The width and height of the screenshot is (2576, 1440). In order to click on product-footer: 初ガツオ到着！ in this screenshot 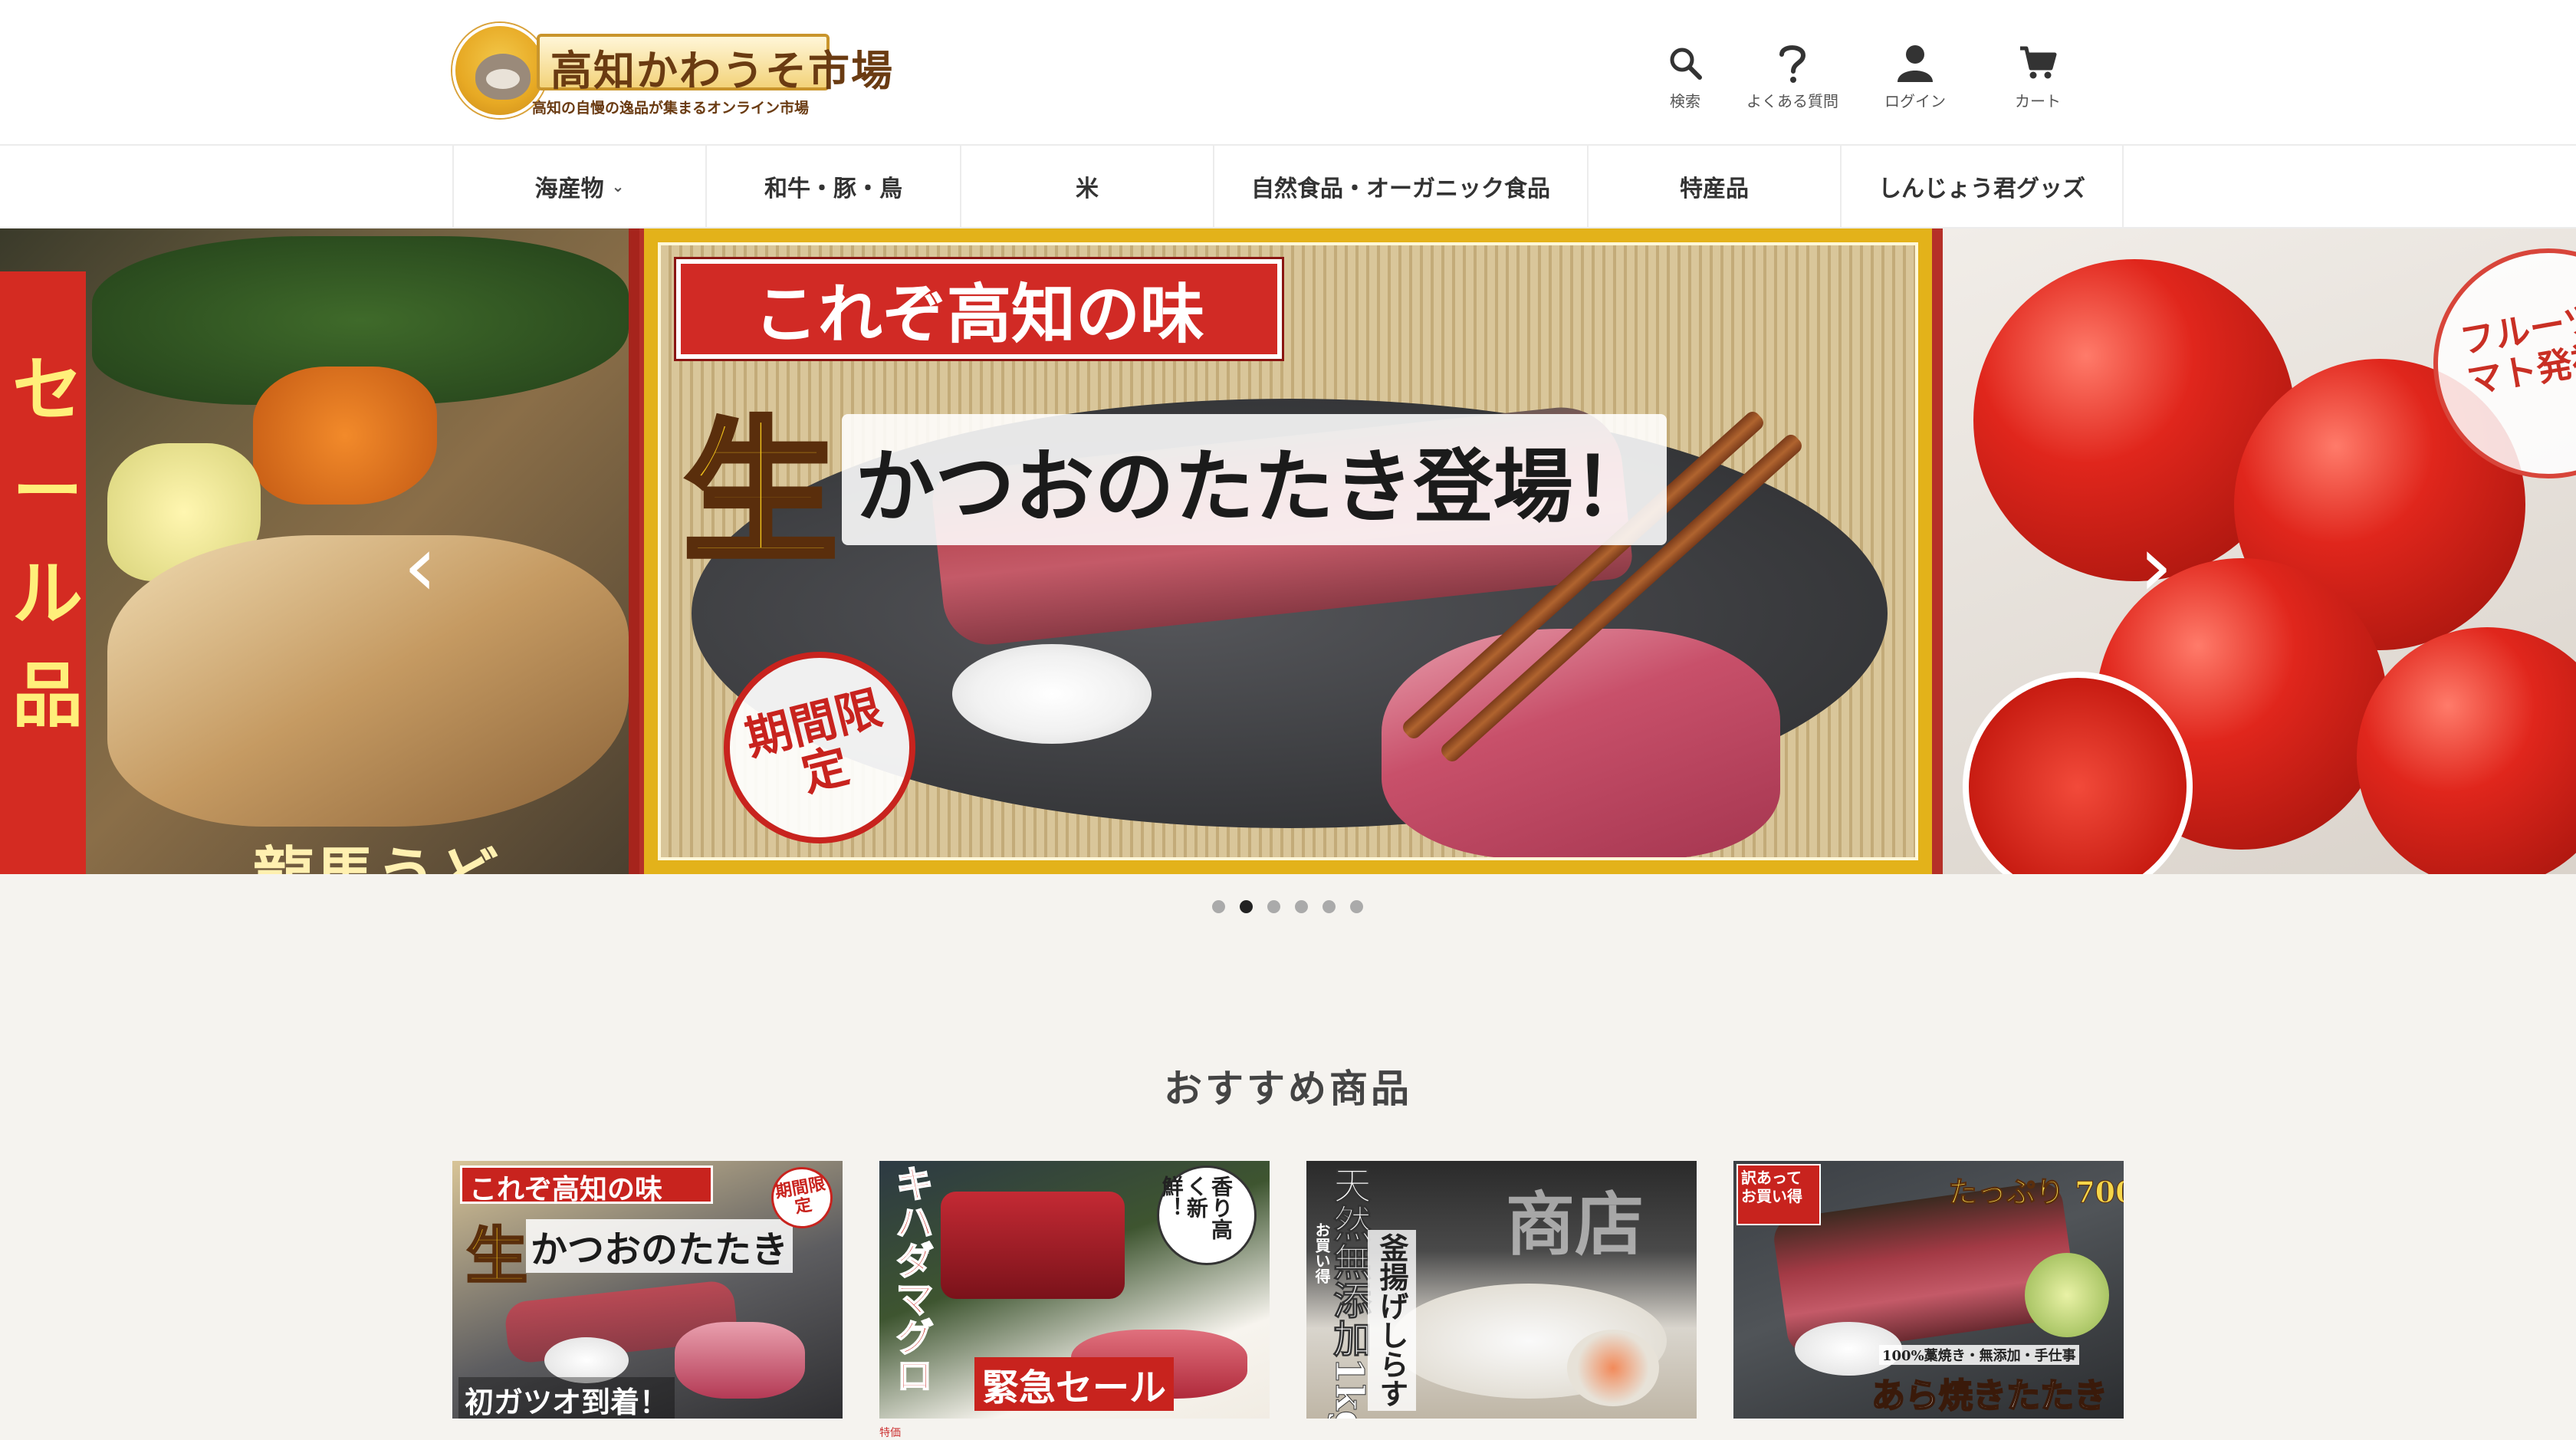, I will do `click(566, 1398)`.